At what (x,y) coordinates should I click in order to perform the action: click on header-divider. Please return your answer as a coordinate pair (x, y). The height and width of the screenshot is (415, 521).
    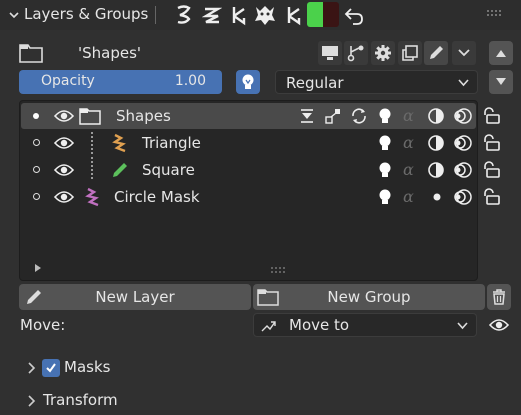
    Looking at the image, I should click on (155, 15).